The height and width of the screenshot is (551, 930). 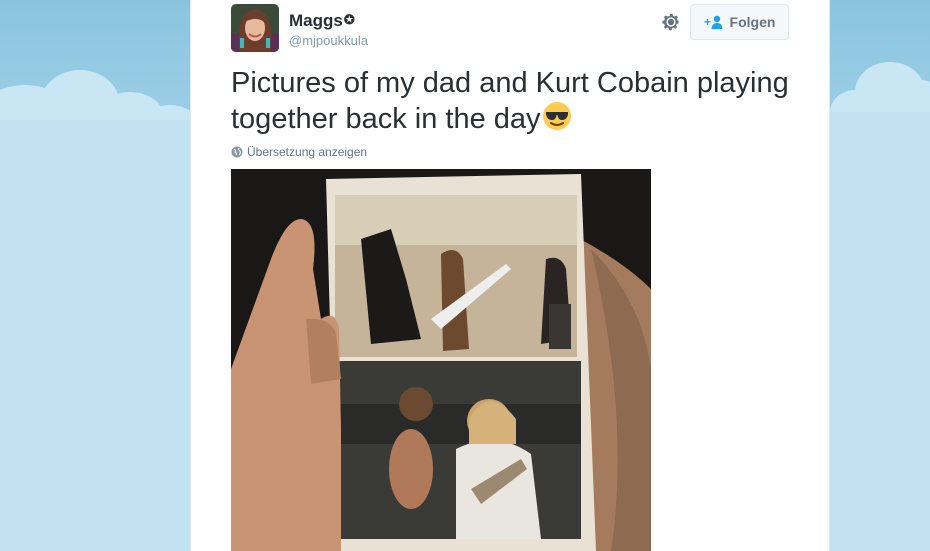 What do you see at coordinates (880, 331) in the screenshot?
I see `cloud-base` at bounding box center [880, 331].